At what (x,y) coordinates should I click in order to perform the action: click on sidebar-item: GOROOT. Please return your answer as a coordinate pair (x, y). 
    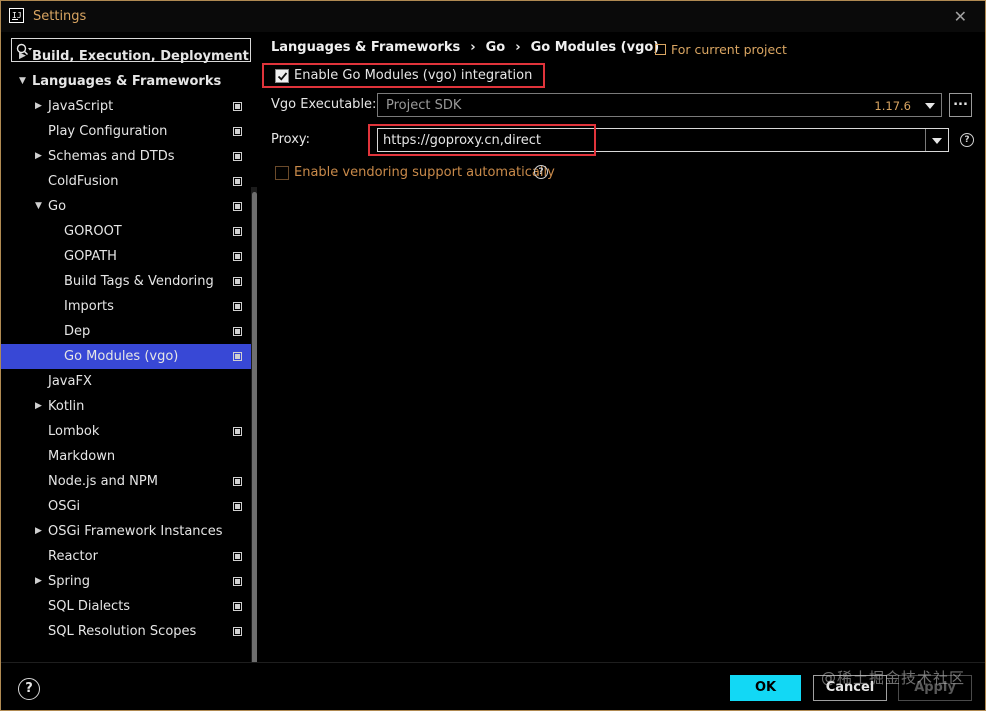
    Looking at the image, I should click on (126, 231).